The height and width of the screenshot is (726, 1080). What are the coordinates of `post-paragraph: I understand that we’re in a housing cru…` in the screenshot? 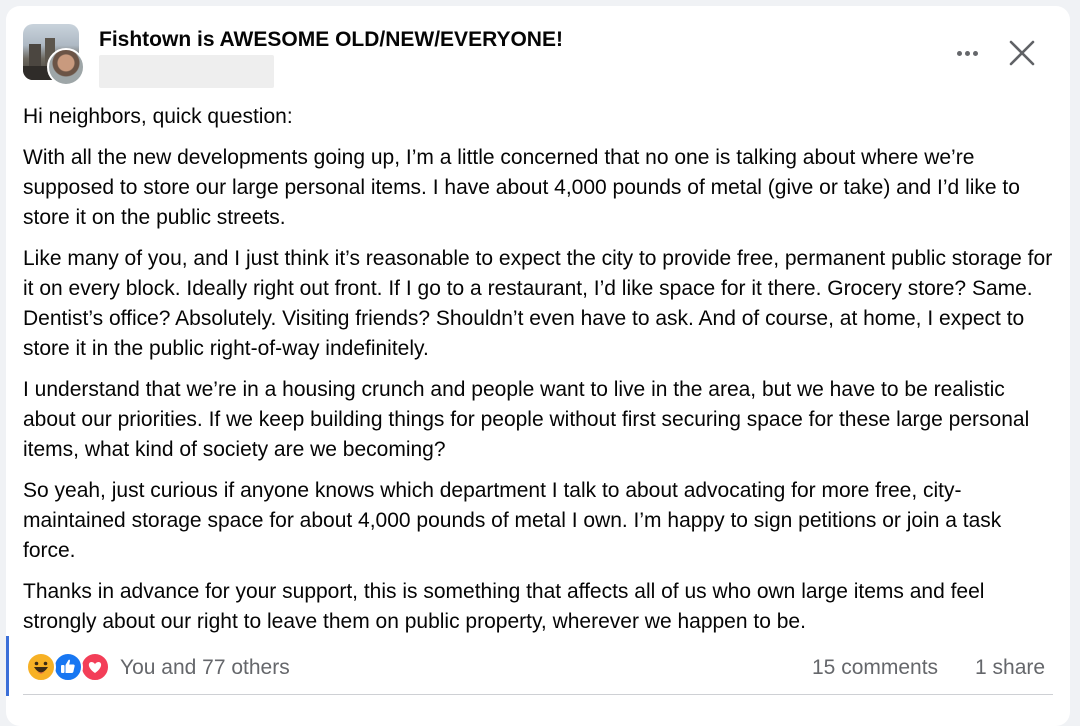 It's located at (526, 419).